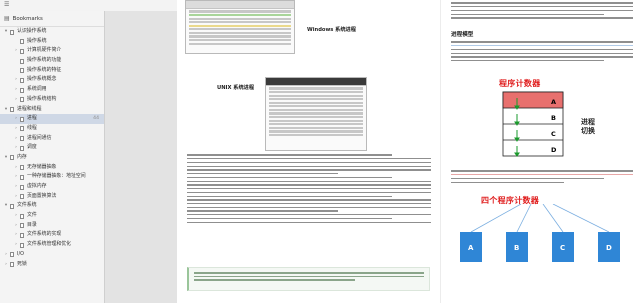 This screenshot has height=303, width=640. What do you see at coordinates (52, 110) in the screenshot?
I see `bookmark-item: ▾ 进程和线程` at bounding box center [52, 110].